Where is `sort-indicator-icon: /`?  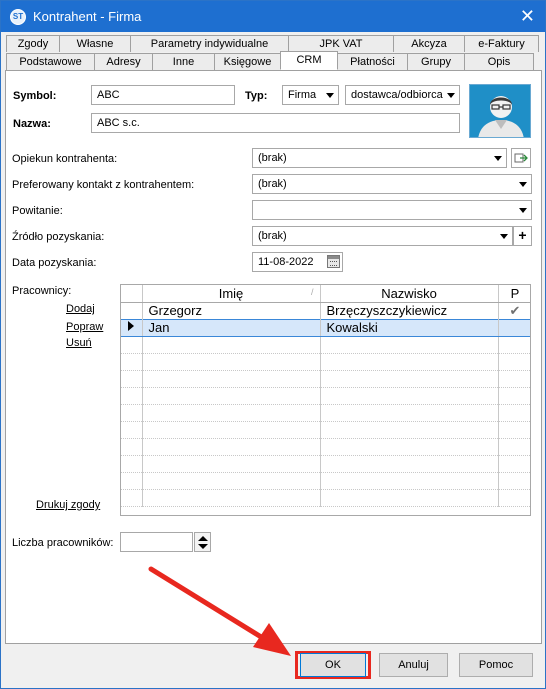 sort-indicator-icon: / is located at coordinates (312, 292).